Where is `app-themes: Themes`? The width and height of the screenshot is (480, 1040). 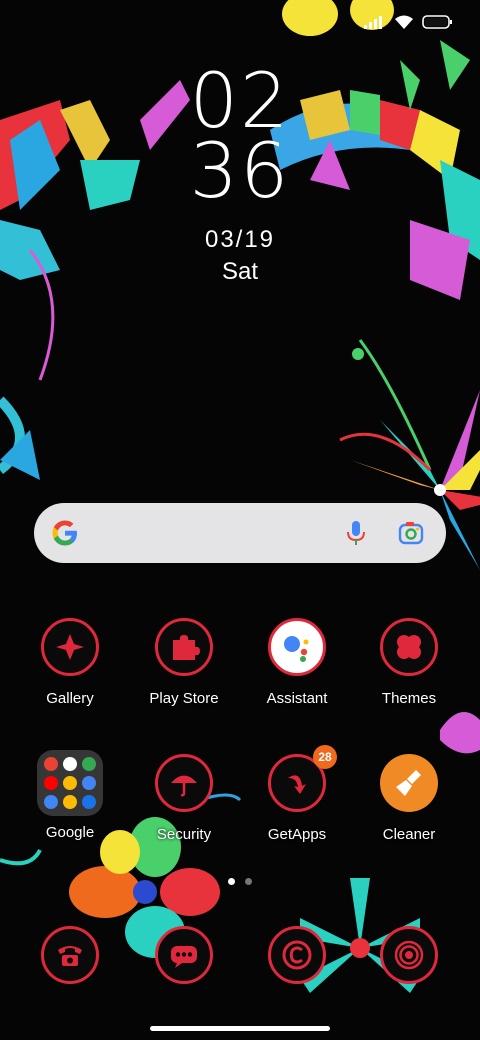
app-themes: Themes is located at coordinates (409, 662).